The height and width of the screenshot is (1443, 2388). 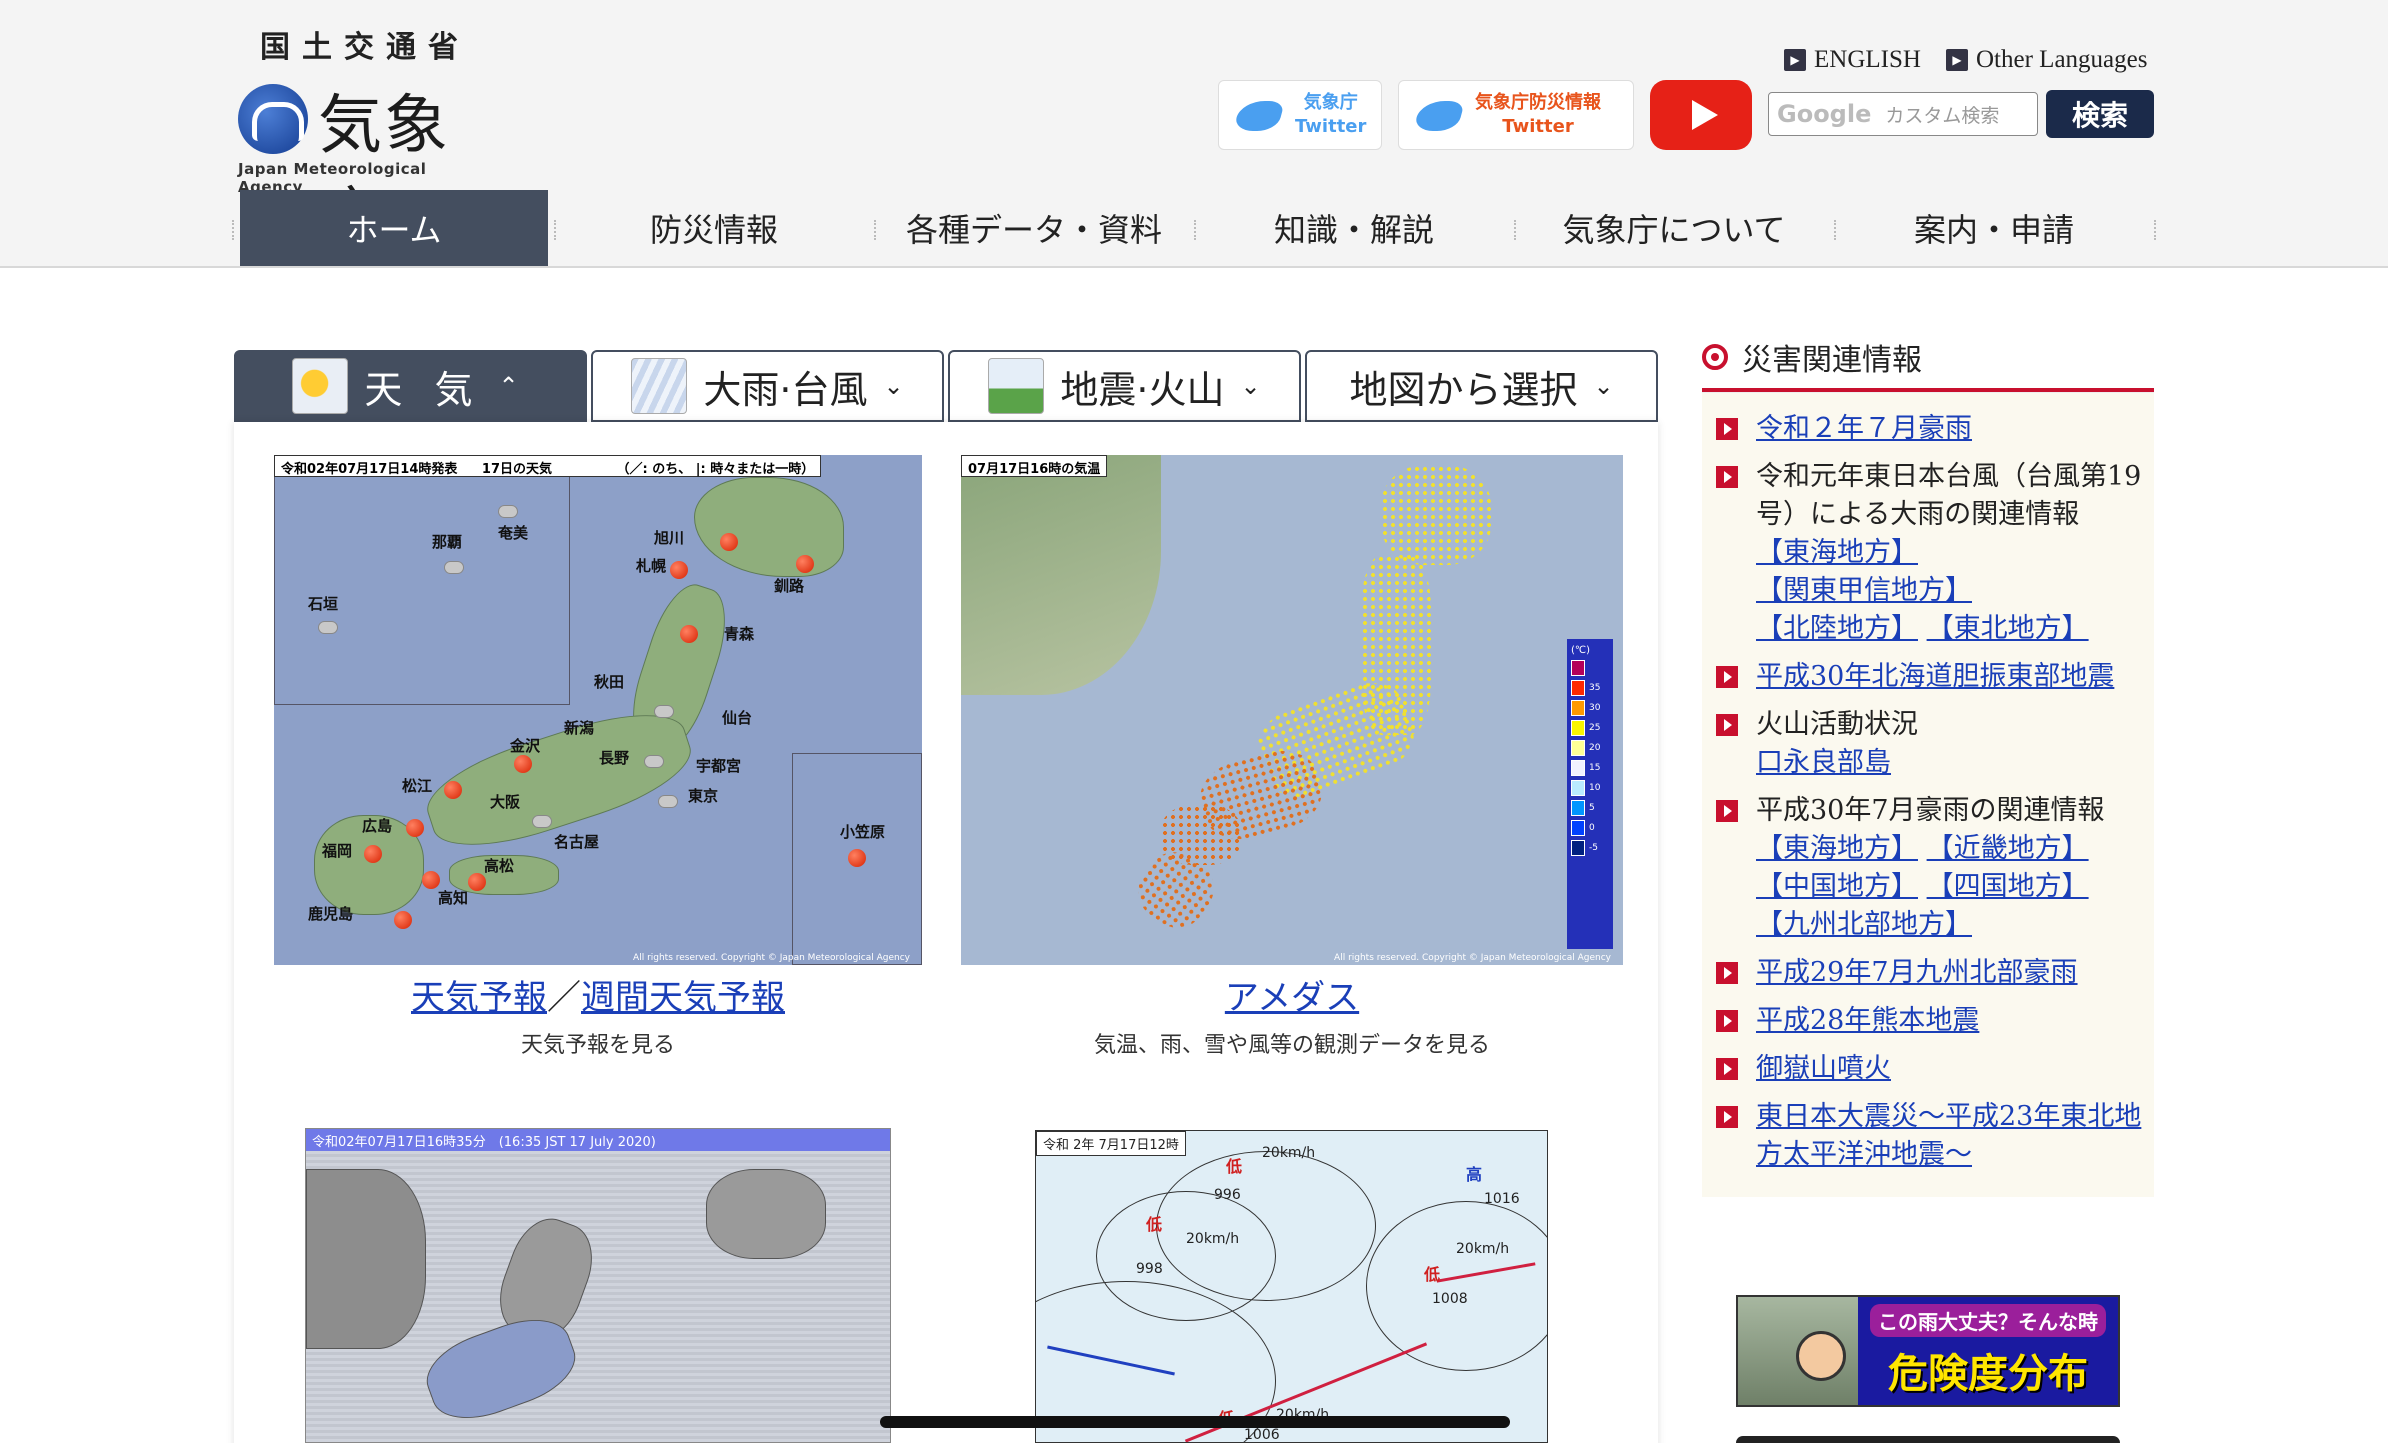 What do you see at coordinates (1864, 428) in the screenshot?
I see `disaster-link: 令和２年７月豪雨` at bounding box center [1864, 428].